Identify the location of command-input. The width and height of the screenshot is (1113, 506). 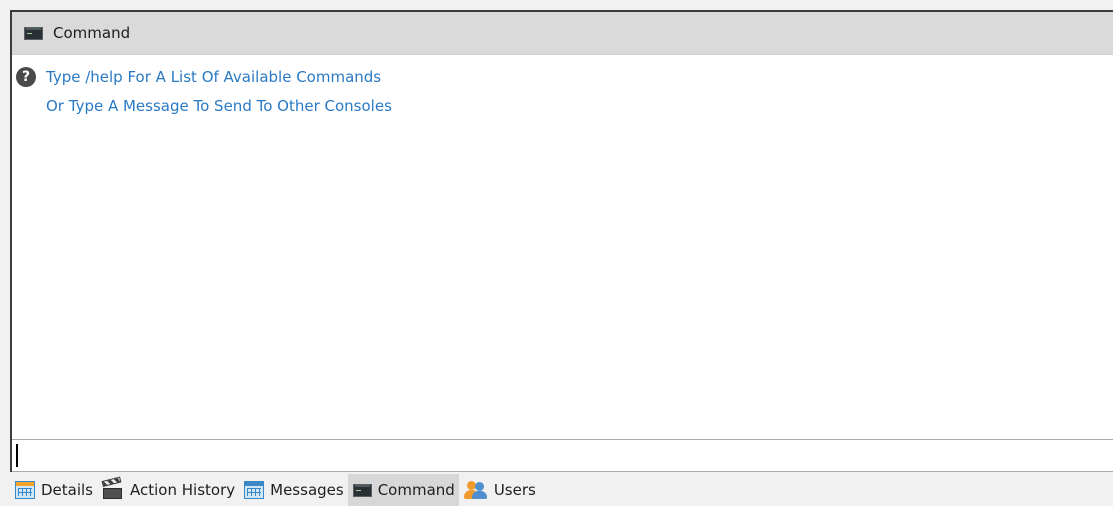
(562, 455).